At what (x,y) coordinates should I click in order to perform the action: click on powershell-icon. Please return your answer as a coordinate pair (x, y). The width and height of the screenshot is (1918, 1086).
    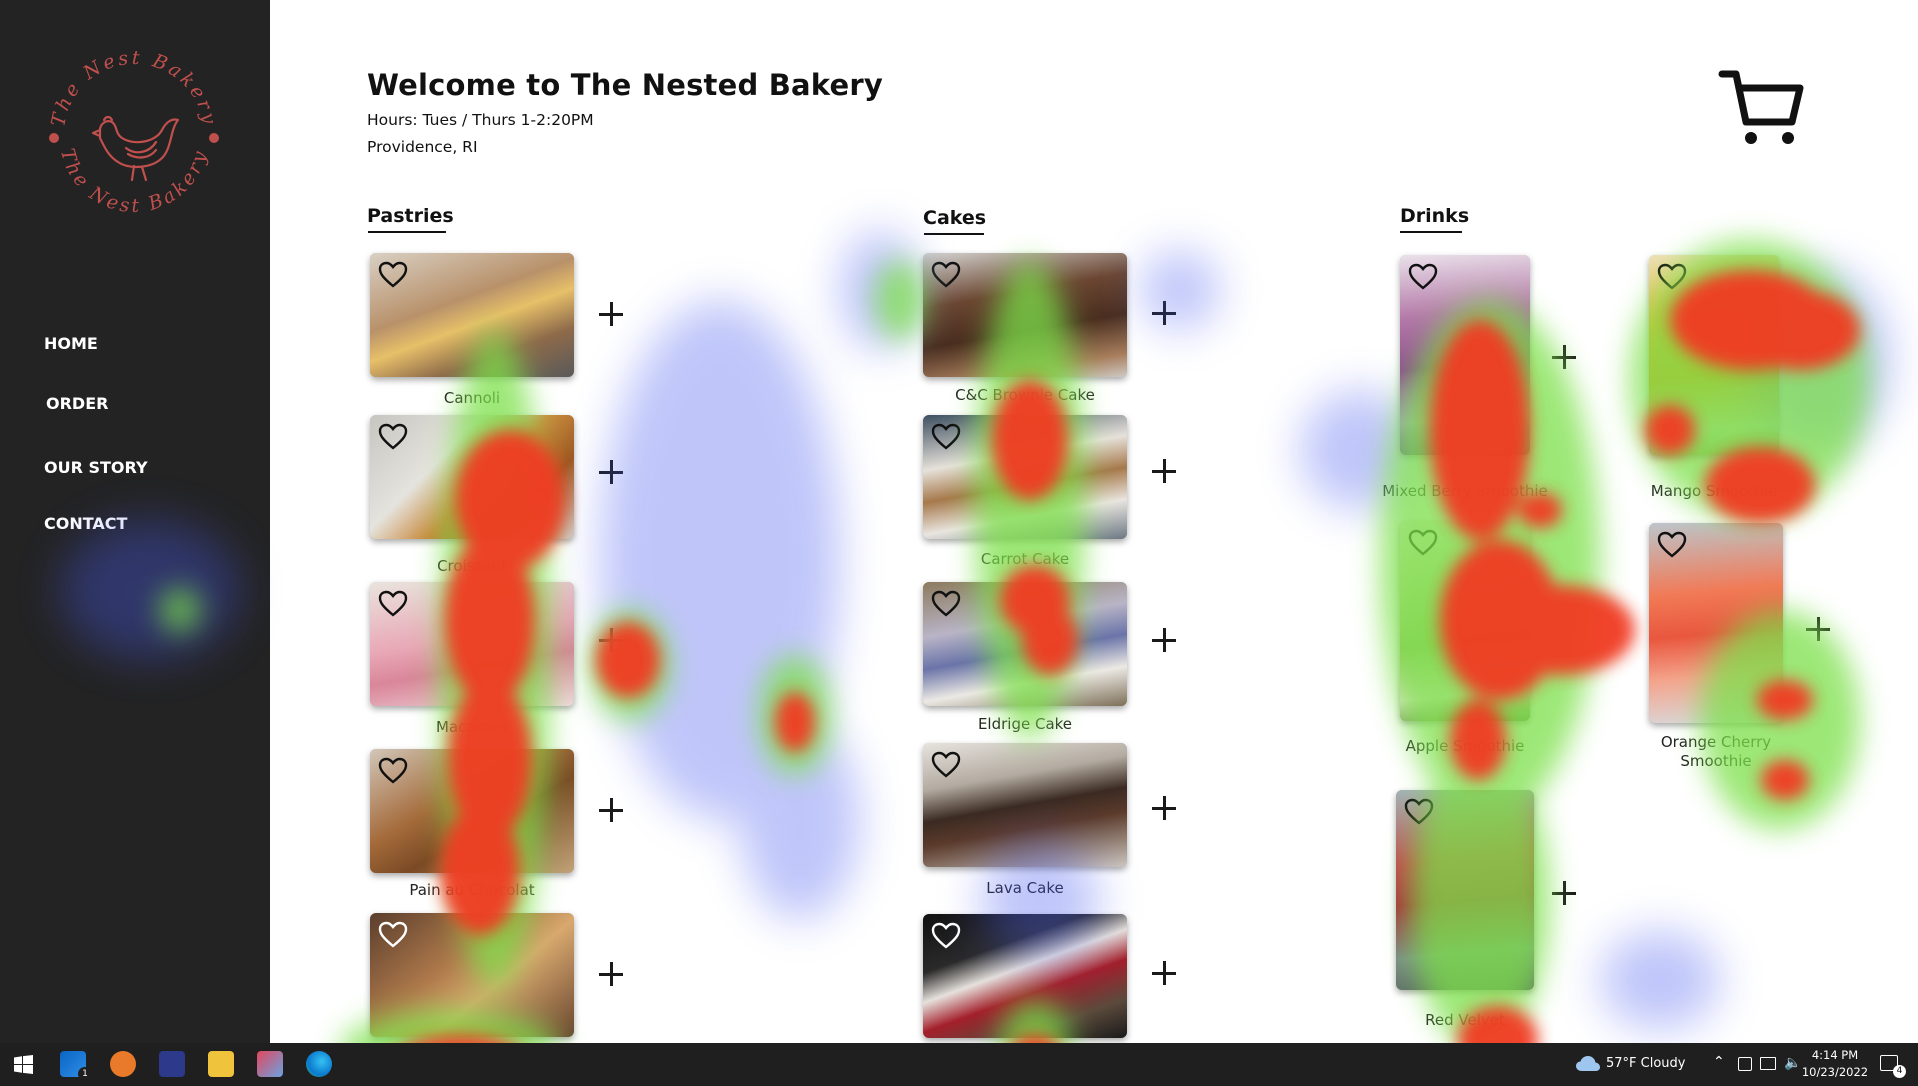
    Looking at the image, I should click on (172, 1064).